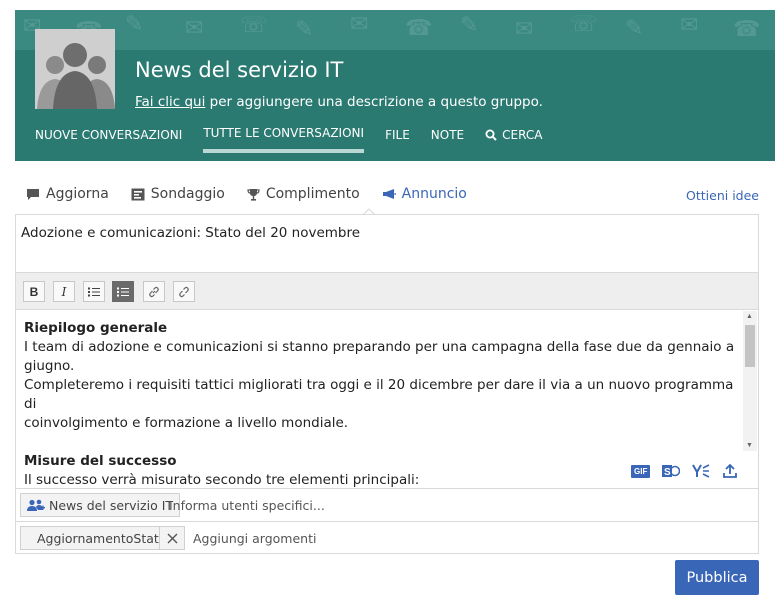 The image size is (775, 604). I want to click on tab-announcement-label: Annuncio, so click(434, 194).